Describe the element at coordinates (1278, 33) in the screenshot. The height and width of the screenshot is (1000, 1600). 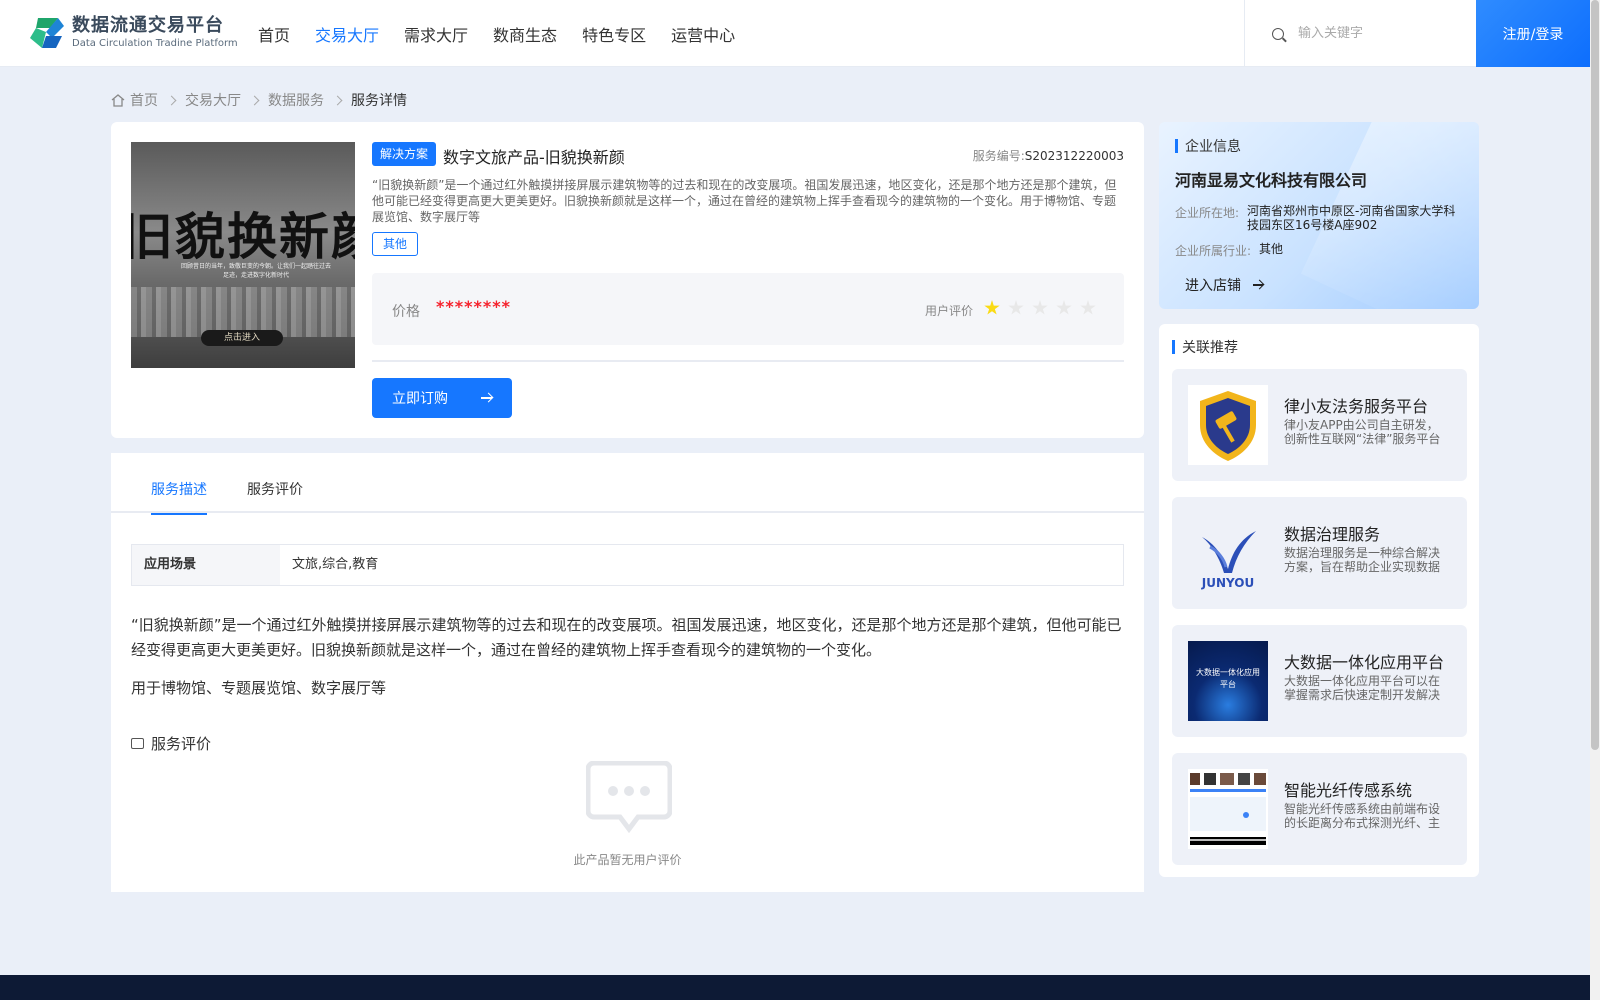
I see `search-icon` at that location.